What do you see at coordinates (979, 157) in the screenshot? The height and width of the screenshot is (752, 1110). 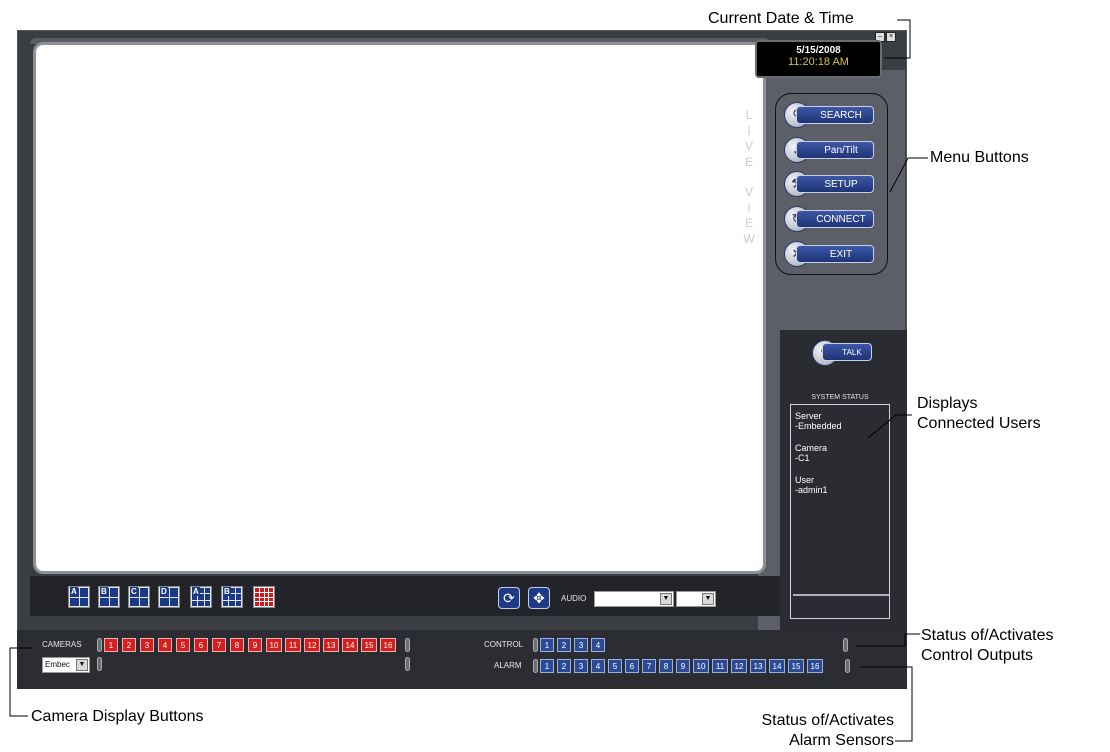 I see `callout-menu-buttons: Menu Buttons` at bounding box center [979, 157].